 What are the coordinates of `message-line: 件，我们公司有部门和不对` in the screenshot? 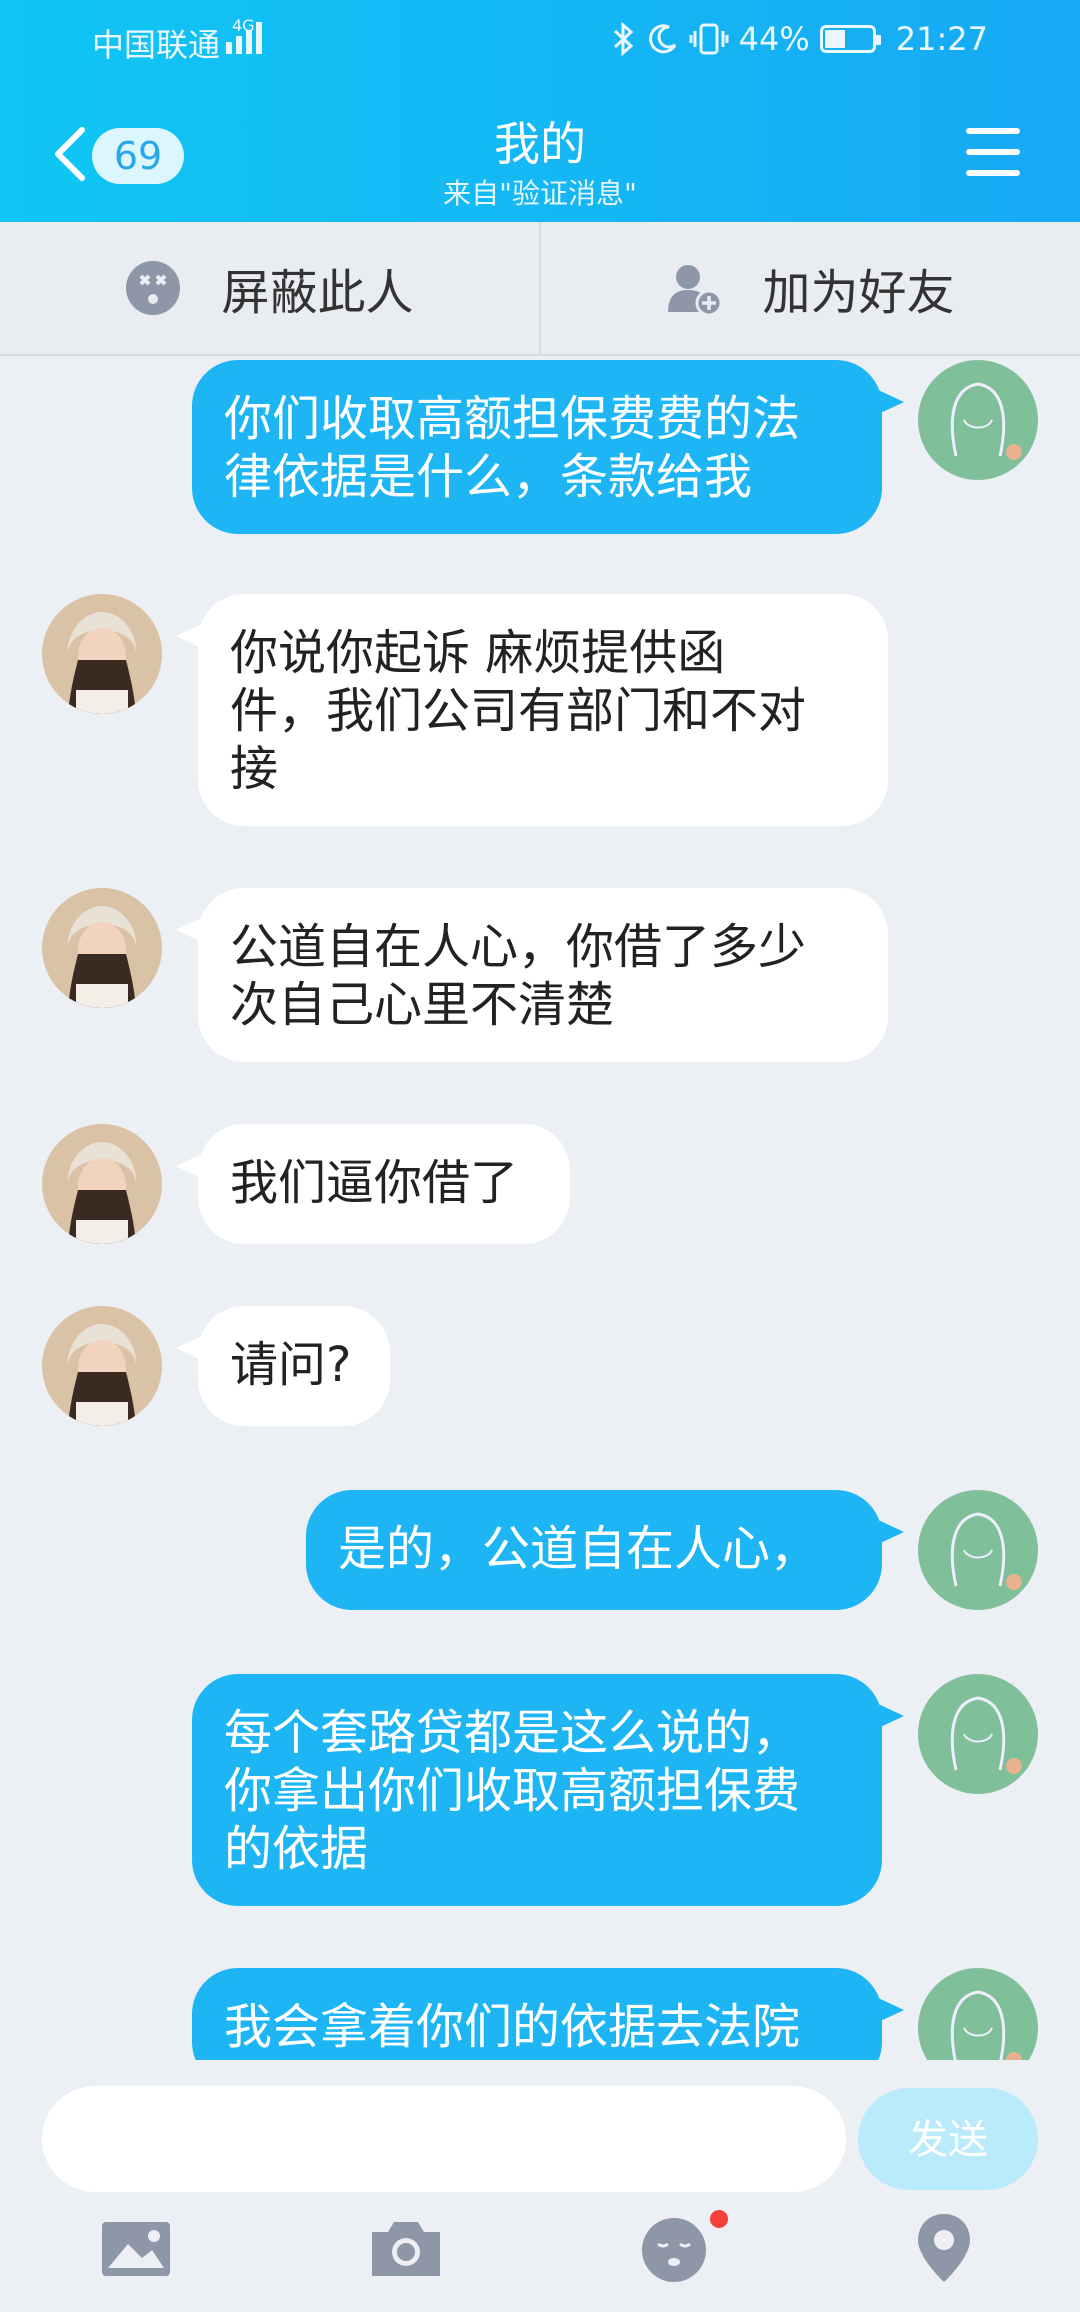 It's located at (518, 711).